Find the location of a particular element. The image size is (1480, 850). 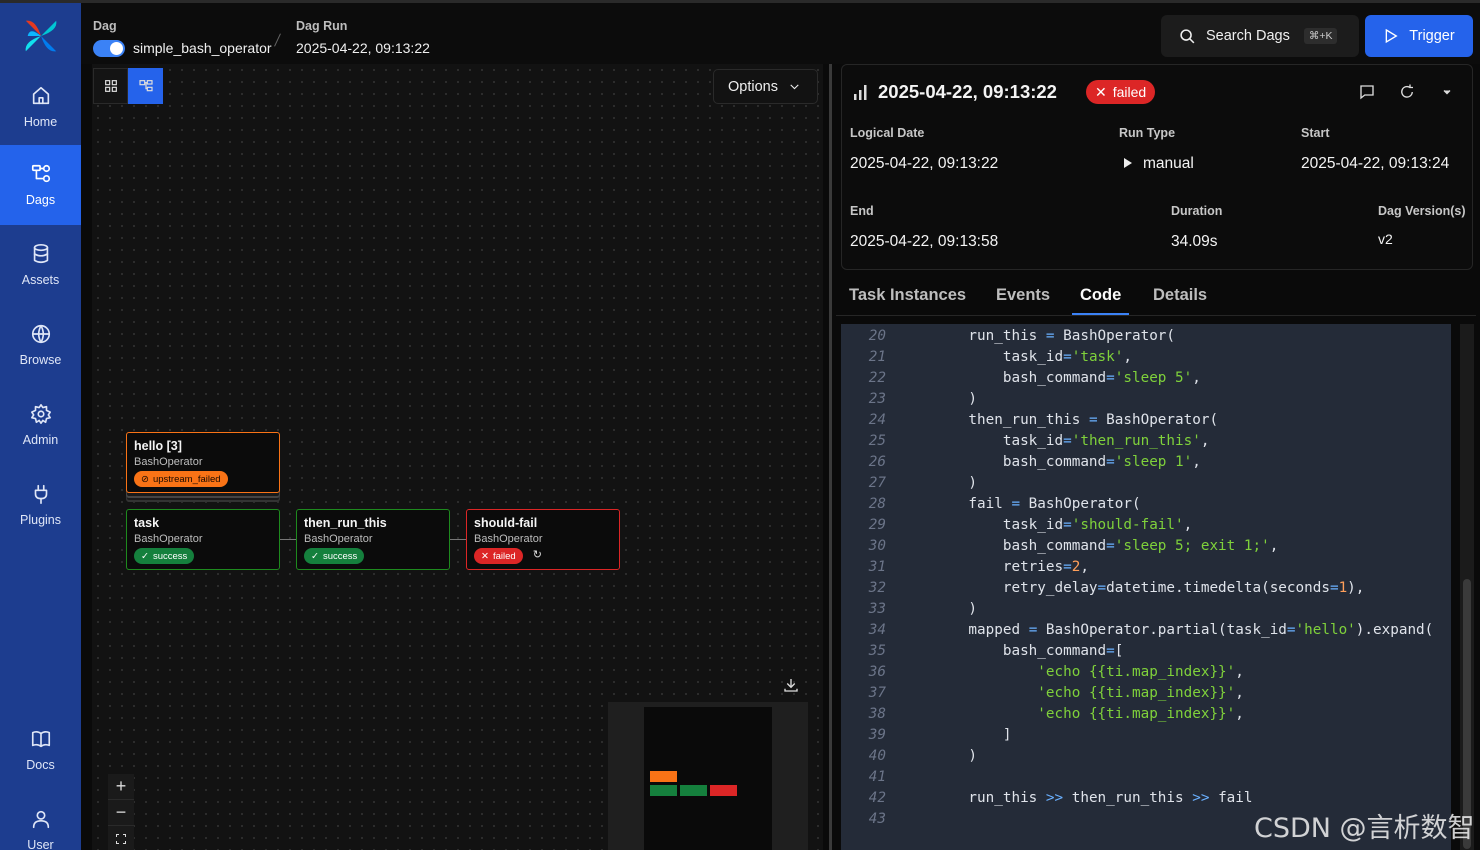

tab-events: Events is located at coordinates (1023, 299).